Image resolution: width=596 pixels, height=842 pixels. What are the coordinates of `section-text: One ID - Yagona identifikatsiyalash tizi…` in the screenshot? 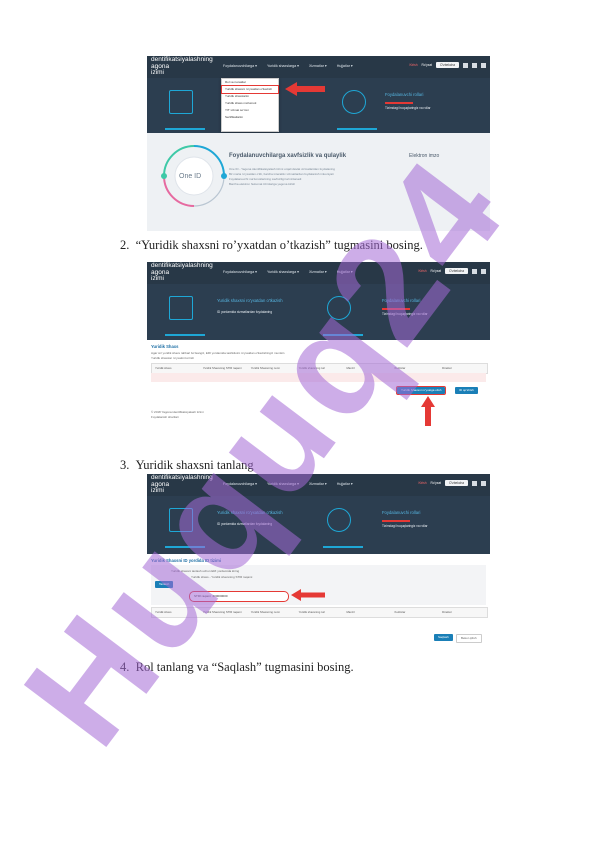 It's located at (282, 176).